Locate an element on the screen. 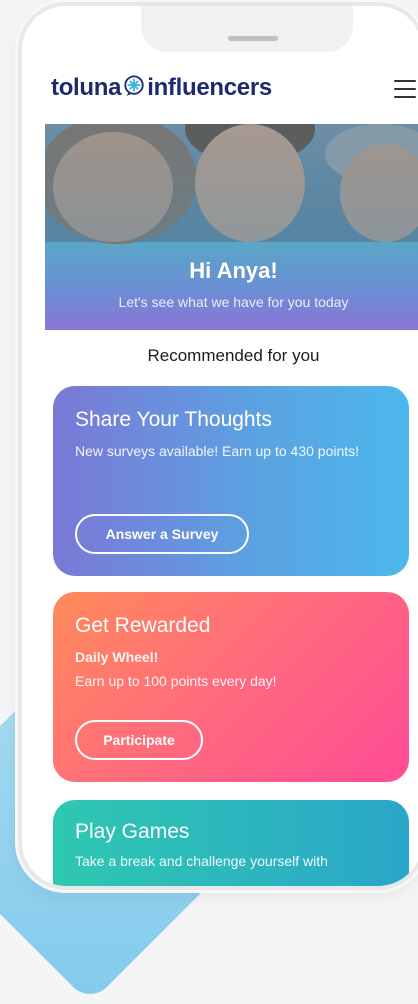  card-description: Take a break and challenge yourself with is located at coordinates (201, 861).